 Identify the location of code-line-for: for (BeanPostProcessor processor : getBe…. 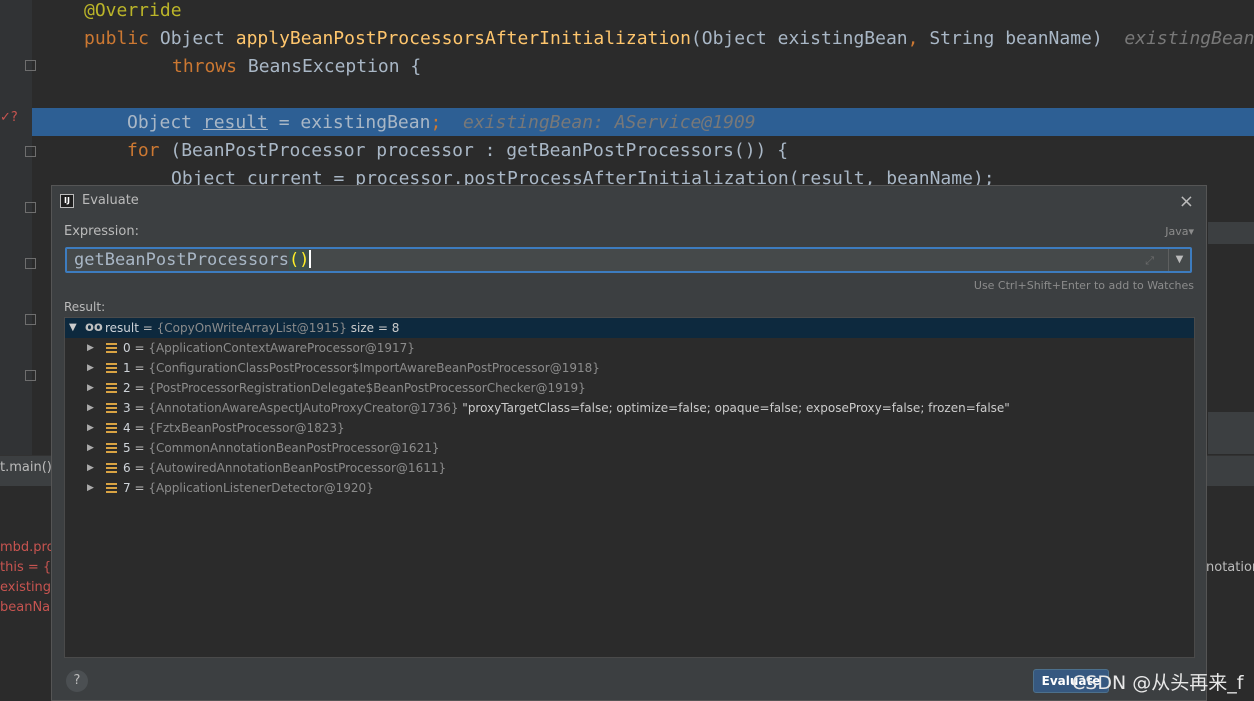
(458, 150).